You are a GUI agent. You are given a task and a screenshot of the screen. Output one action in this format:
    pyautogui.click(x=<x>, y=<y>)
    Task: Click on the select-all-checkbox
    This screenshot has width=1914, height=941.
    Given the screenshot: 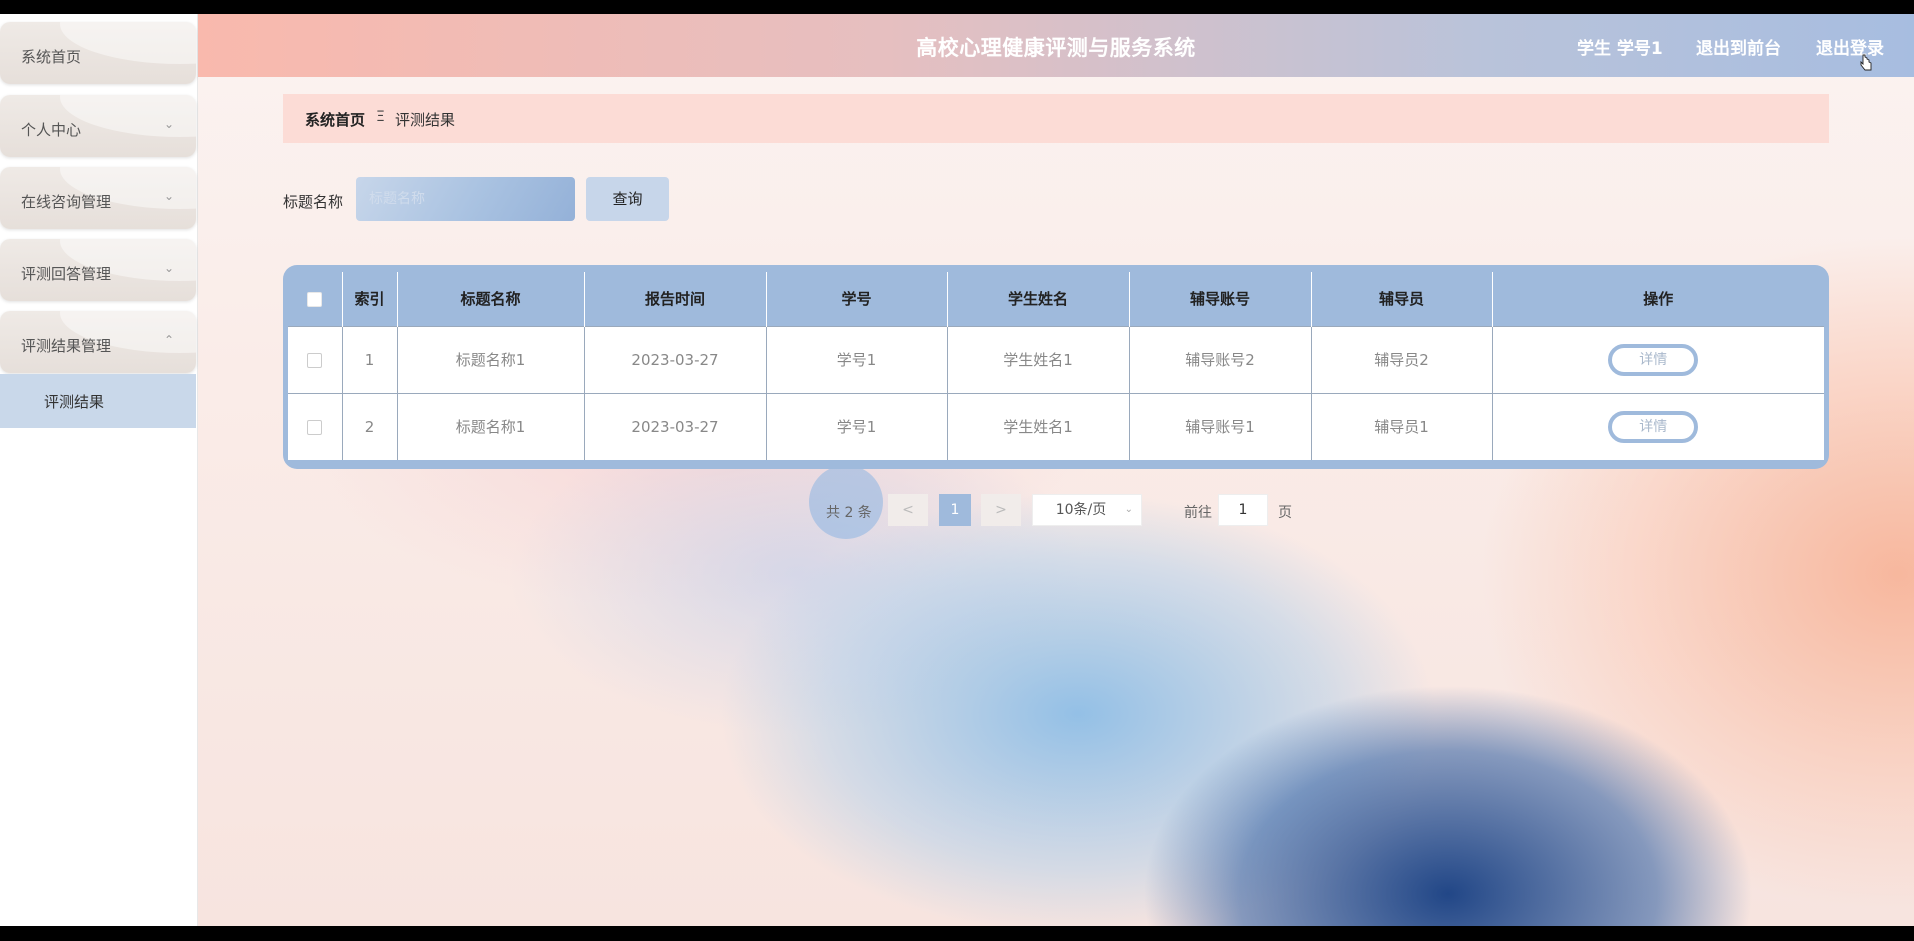 What is the action you would take?
    pyautogui.click(x=315, y=299)
    